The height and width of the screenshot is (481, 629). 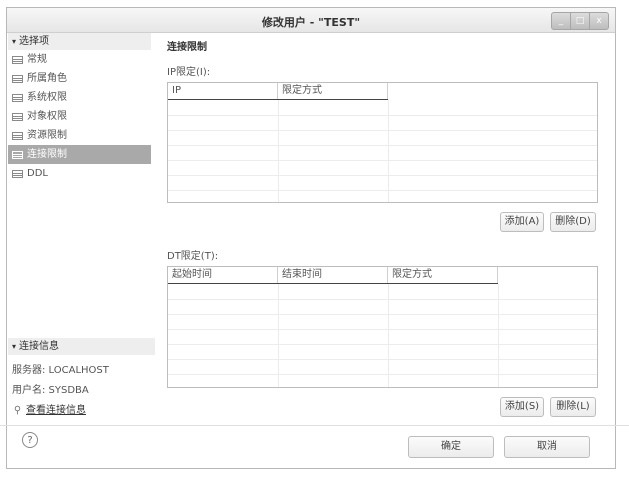 I want to click on server-info: 服务器: LOCALHOST, so click(x=60, y=370).